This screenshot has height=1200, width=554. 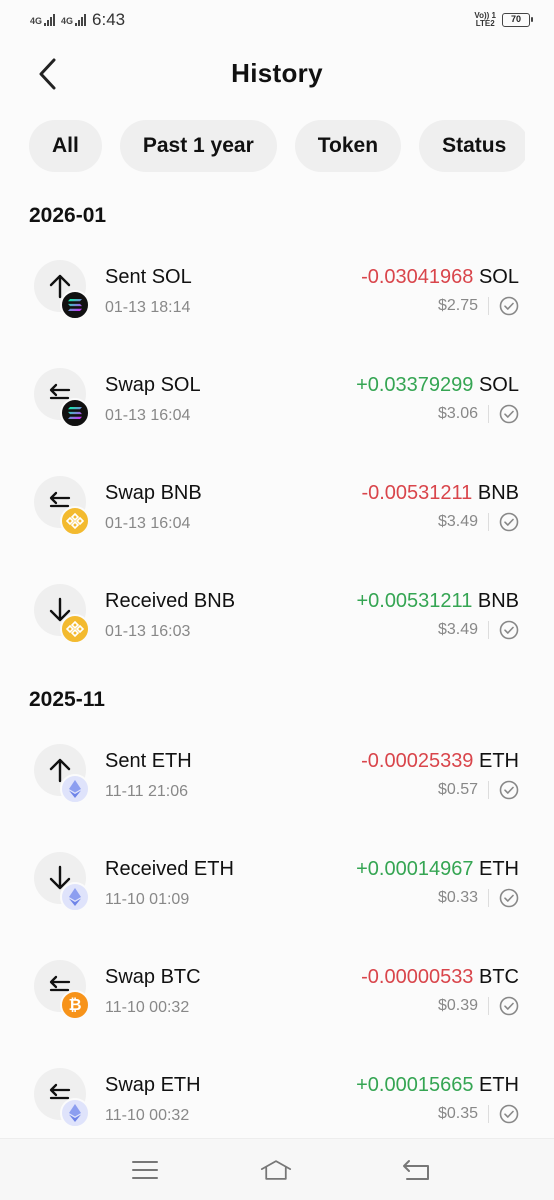 I want to click on header: History, so click(x=277, y=74).